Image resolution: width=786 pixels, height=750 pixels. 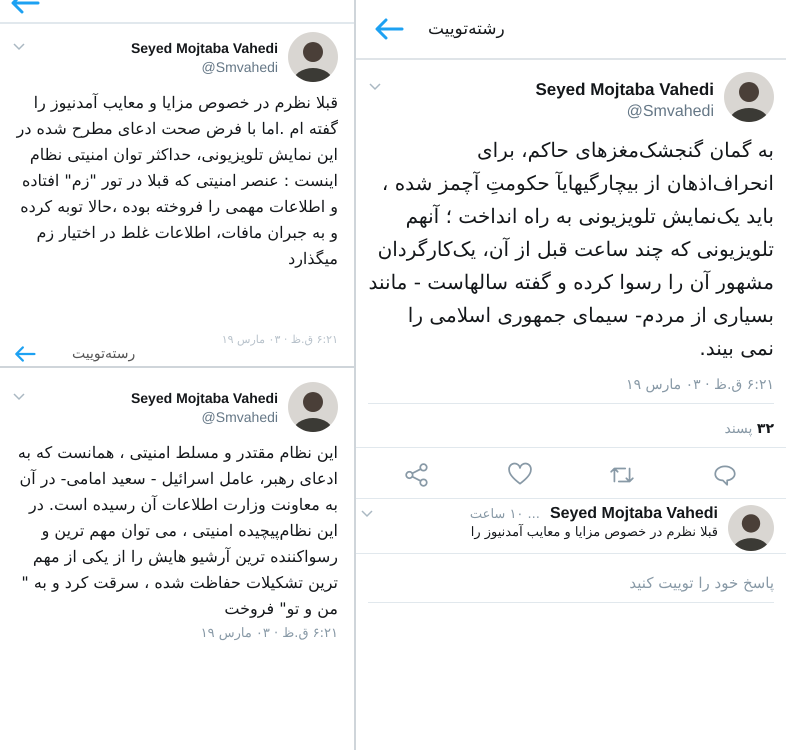 I want to click on likes-count: ۳۲ پسند, so click(x=749, y=429).